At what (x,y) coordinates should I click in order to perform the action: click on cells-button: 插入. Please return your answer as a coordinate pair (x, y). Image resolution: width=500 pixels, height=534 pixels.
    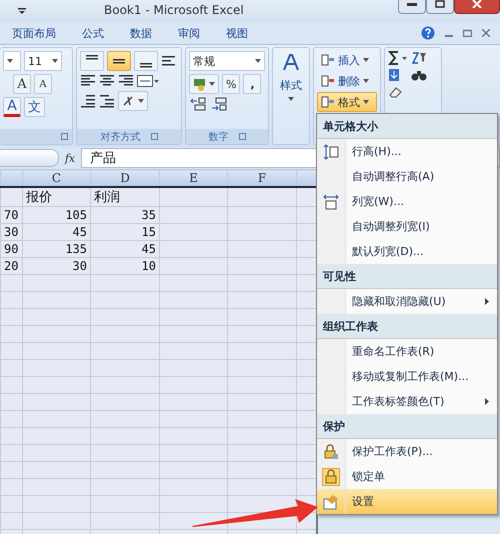
    Looking at the image, I should click on (347, 60).